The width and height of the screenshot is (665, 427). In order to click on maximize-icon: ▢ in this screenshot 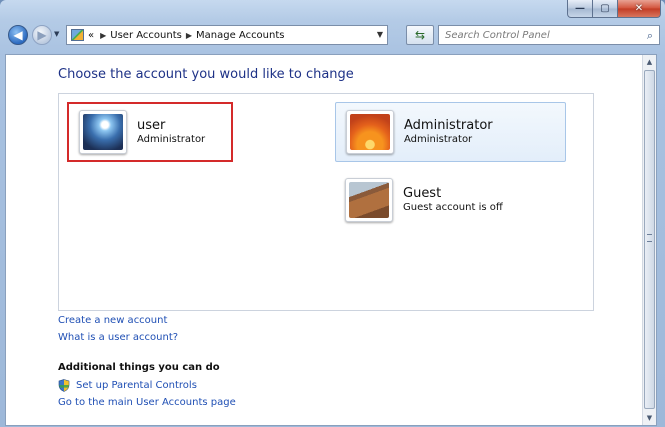, I will do `click(605, 8)`.